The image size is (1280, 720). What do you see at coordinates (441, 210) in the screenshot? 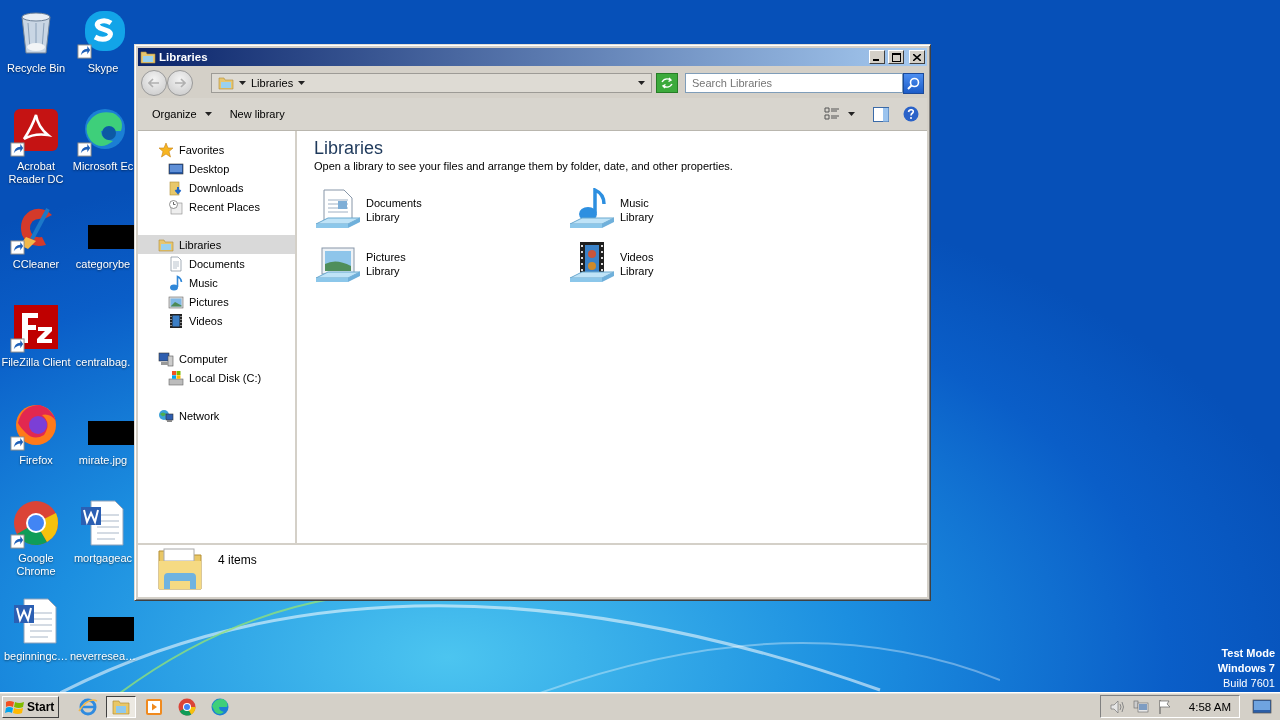
I see `library-item: Documents Library` at bounding box center [441, 210].